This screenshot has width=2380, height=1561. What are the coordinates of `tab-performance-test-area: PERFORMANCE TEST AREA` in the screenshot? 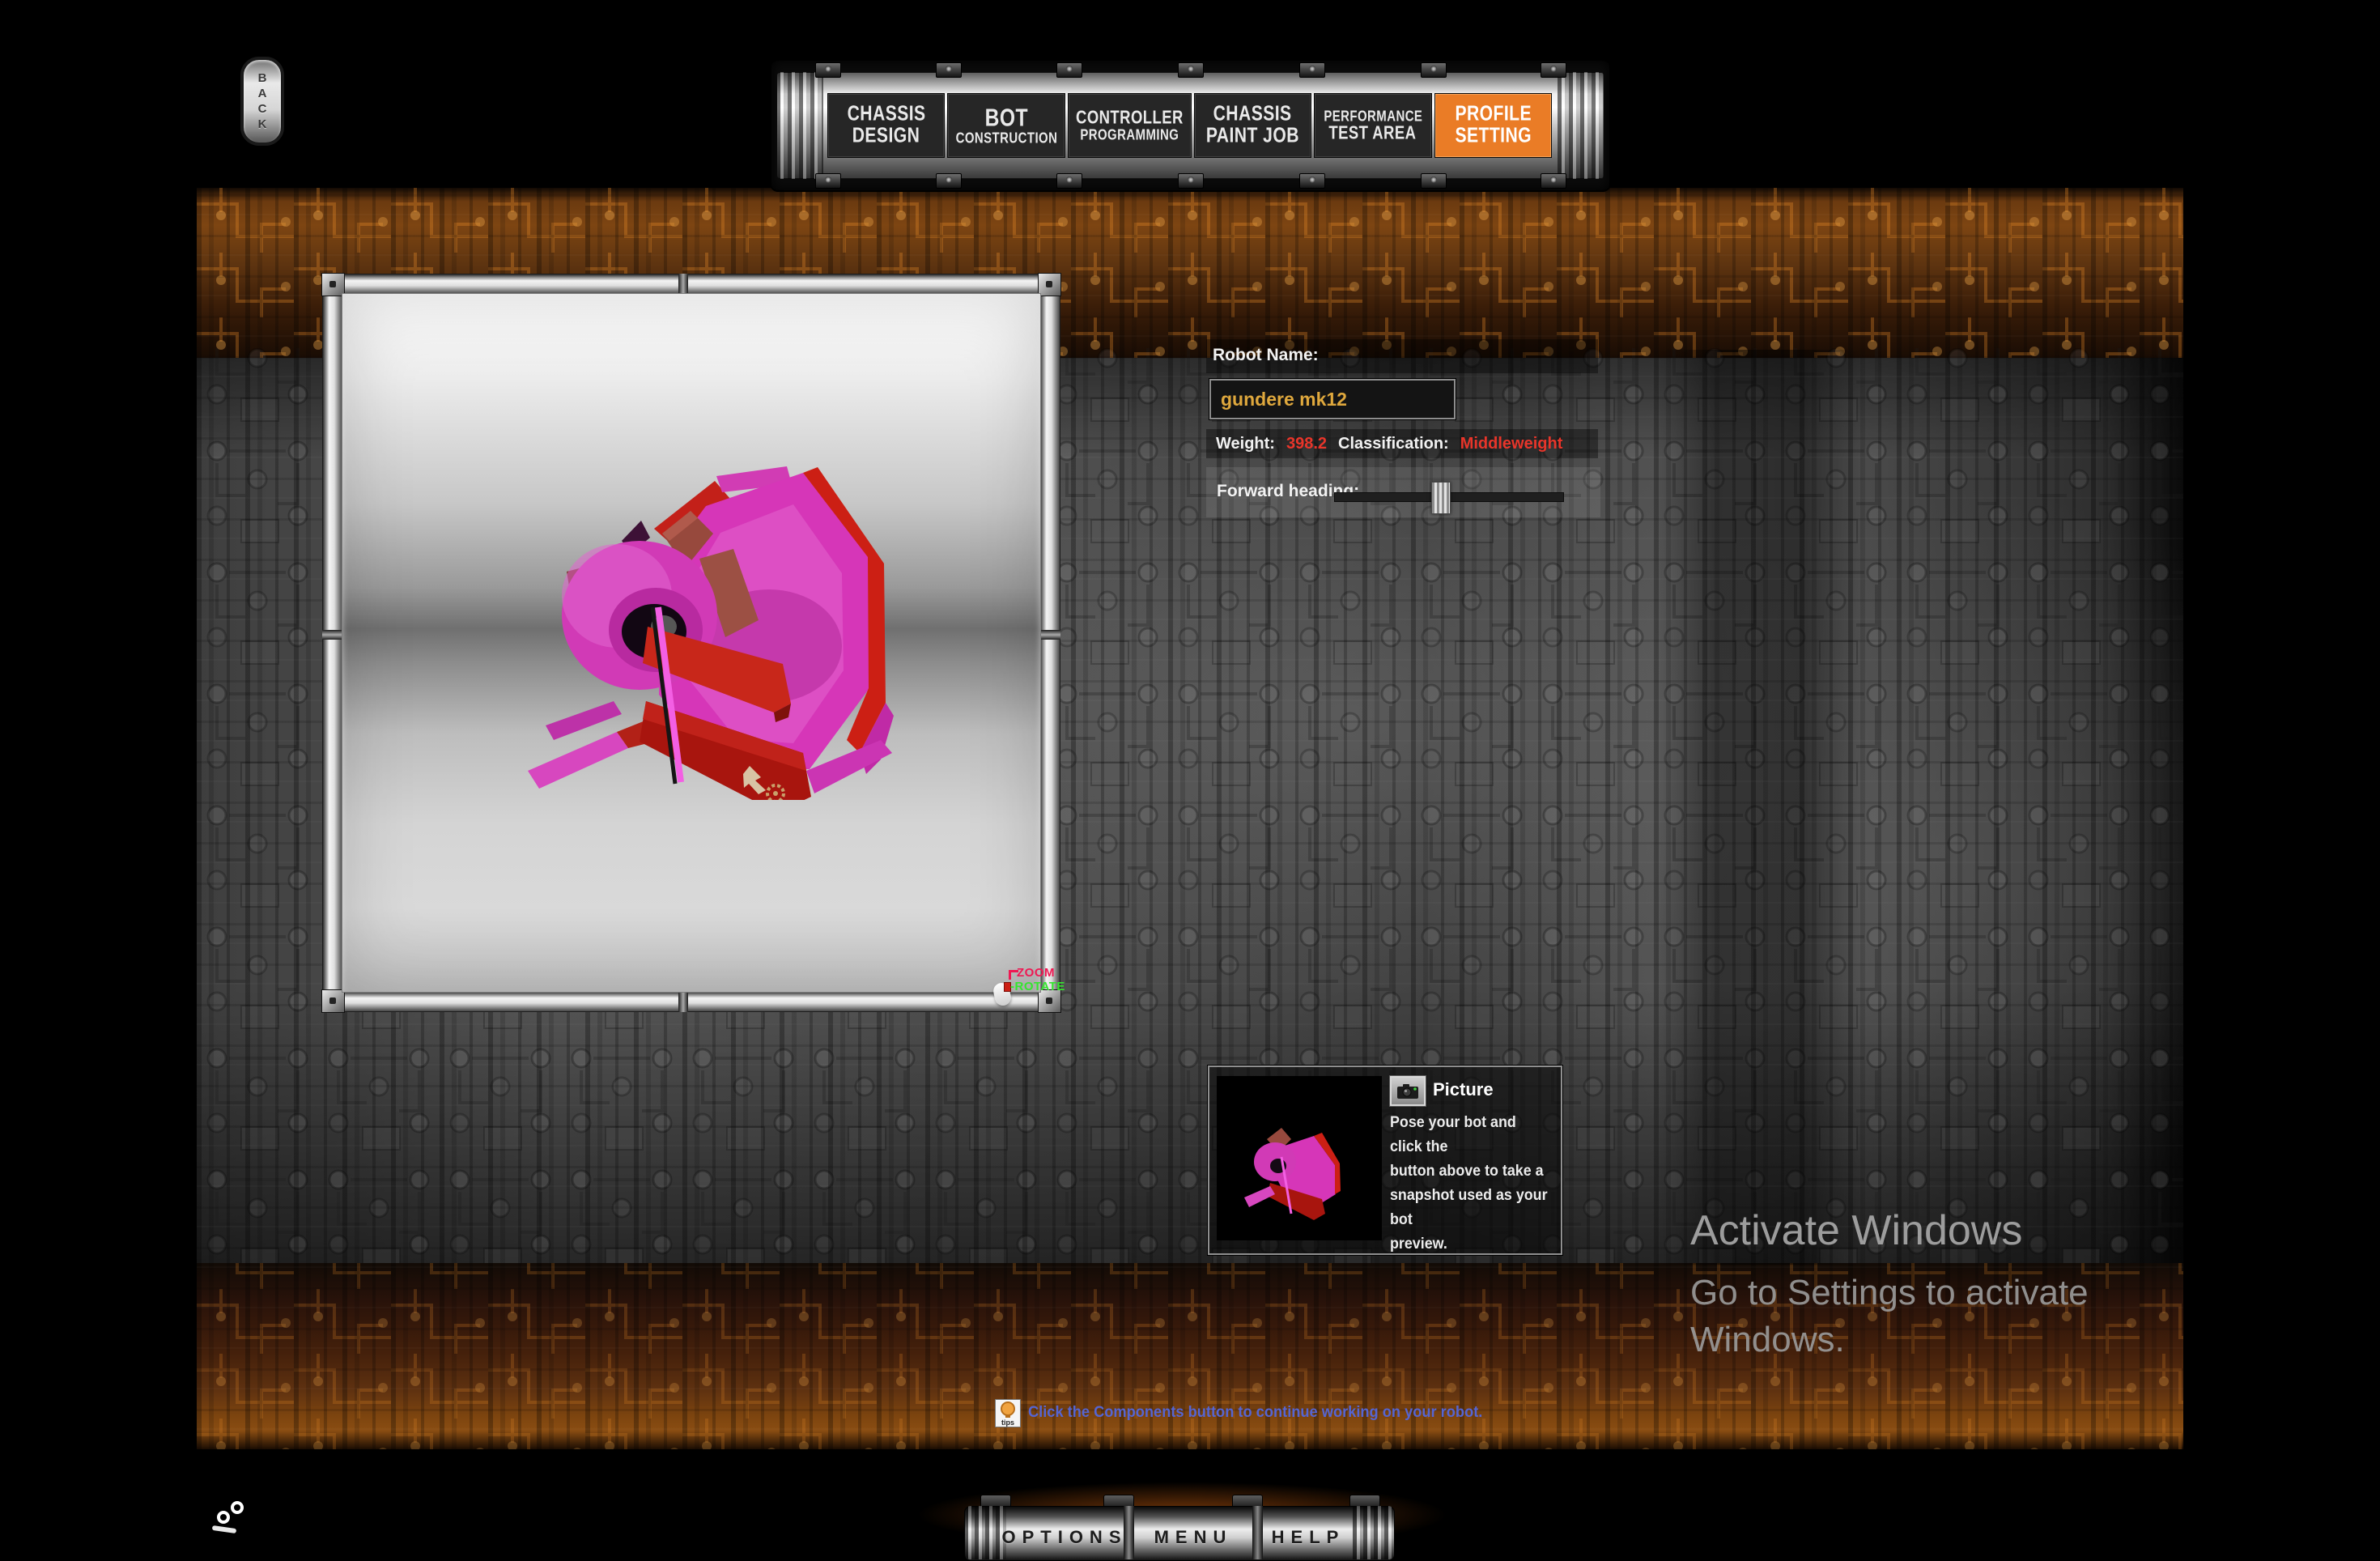 It's located at (1373, 126).